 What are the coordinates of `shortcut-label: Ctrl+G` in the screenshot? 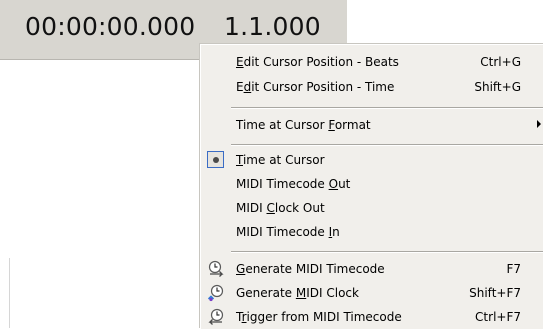 It's located at (500, 62).